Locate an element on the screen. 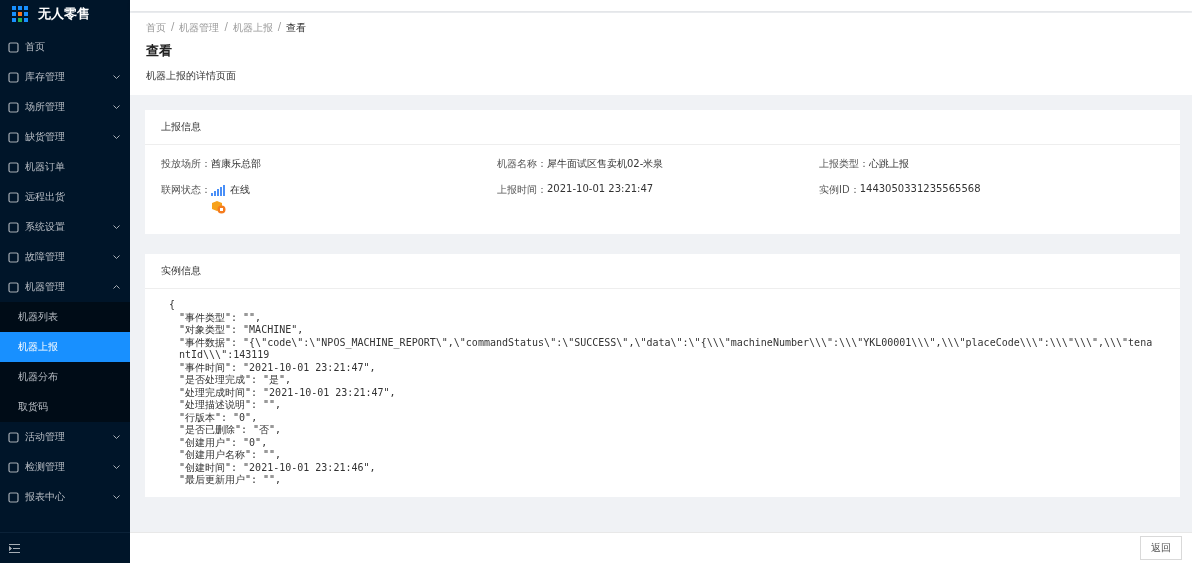 Image resolution: width=1192 pixels, height=563 pixels. field-label: 联网状态： is located at coordinates (186, 190).